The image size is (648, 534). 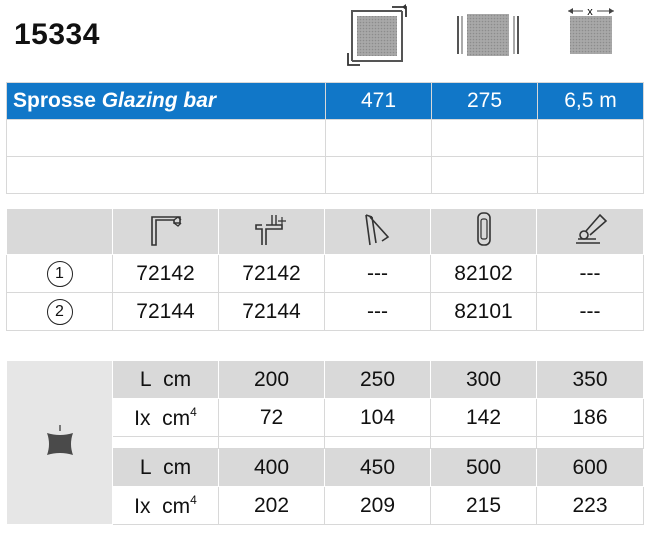 What do you see at coordinates (378, 101) in the screenshot?
I see `spec-value: 471` at bounding box center [378, 101].